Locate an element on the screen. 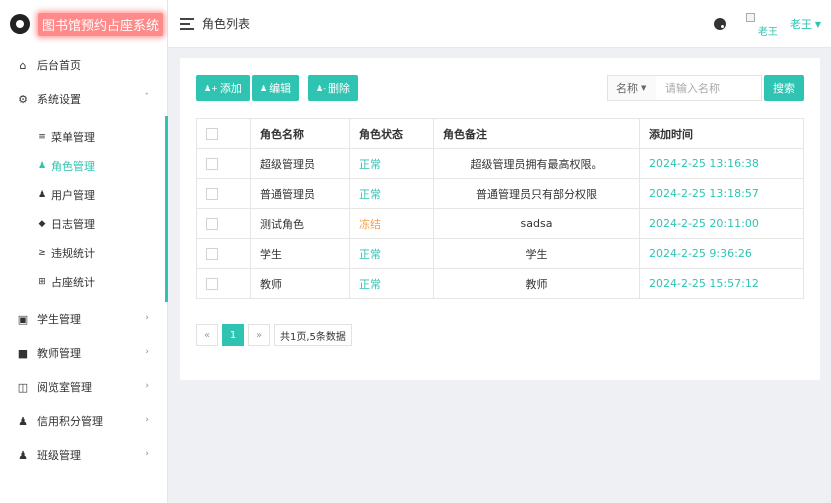 The height and width of the screenshot is (503, 831). sort-icon: ≥ is located at coordinates (42, 252).